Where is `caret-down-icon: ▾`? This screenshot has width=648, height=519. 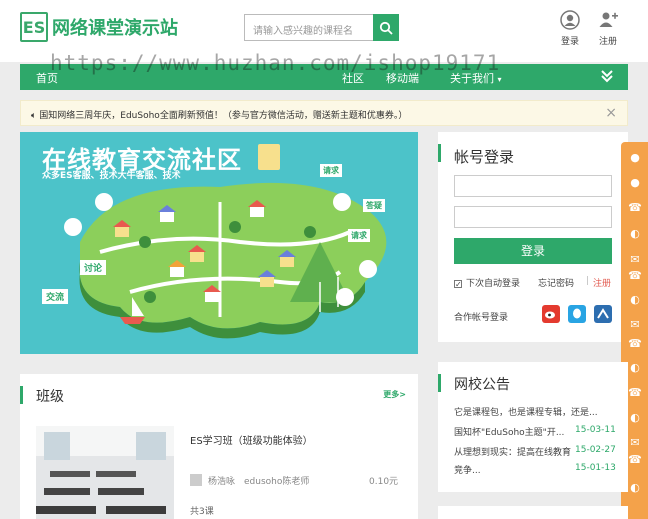
caret-down-icon: ▾ is located at coordinates (499, 79).